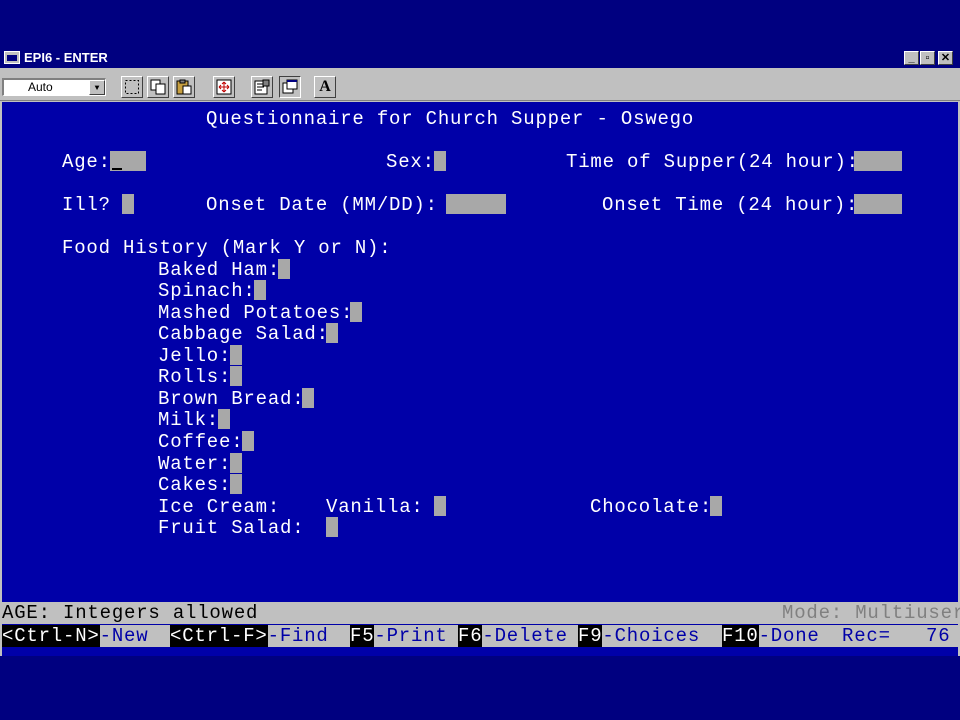  I want to click on mark-button, so click(132, 87).